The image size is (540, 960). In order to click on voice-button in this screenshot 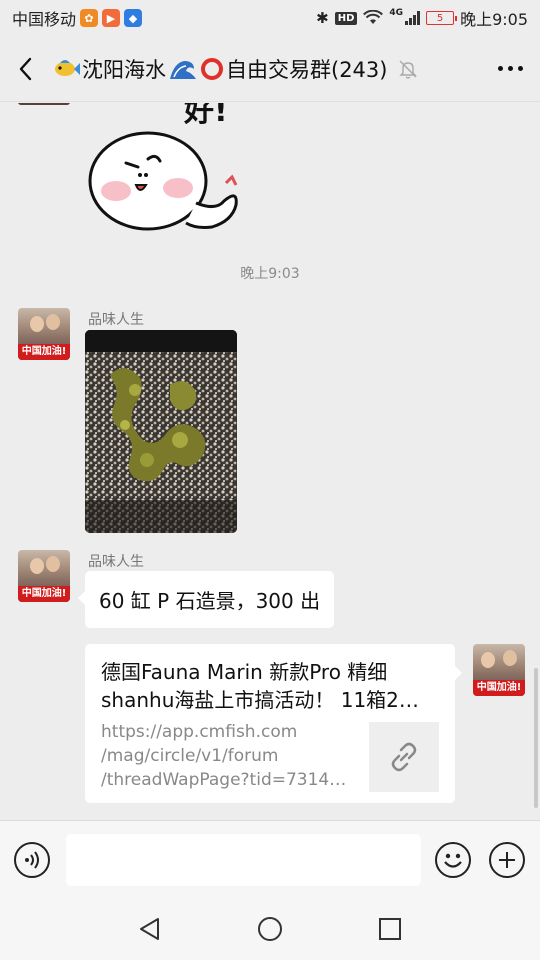, I will do `click(32, 859)`.